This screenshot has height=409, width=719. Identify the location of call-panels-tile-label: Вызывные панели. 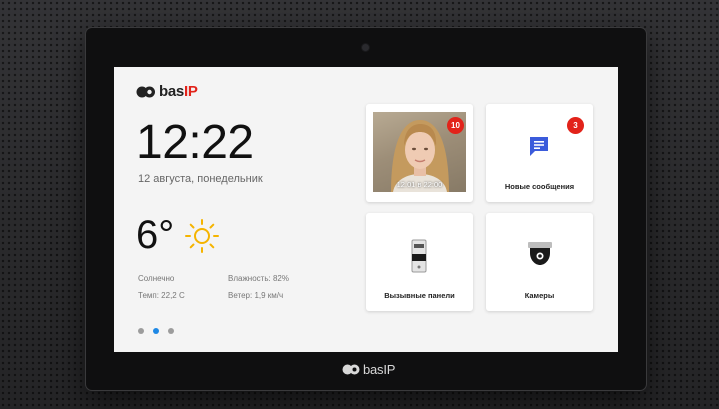
(419, 295).